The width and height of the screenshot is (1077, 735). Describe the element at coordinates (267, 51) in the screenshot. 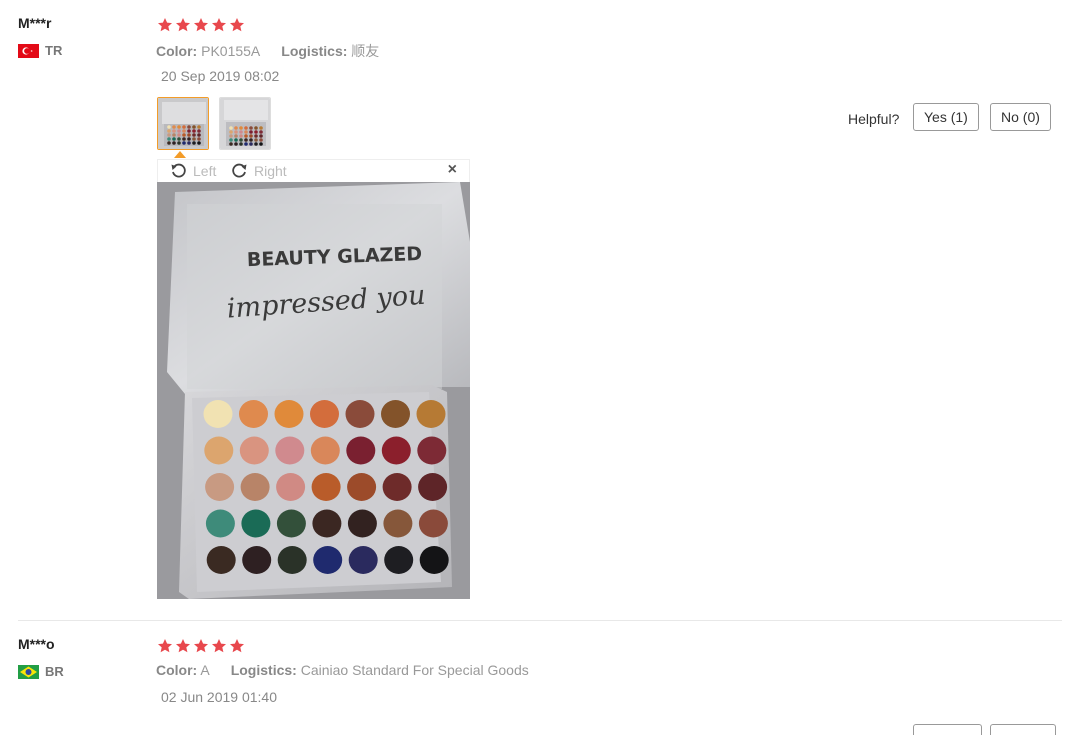

I see `review-attributes: Color: PK0155A Logistics: 顺友` at that location.